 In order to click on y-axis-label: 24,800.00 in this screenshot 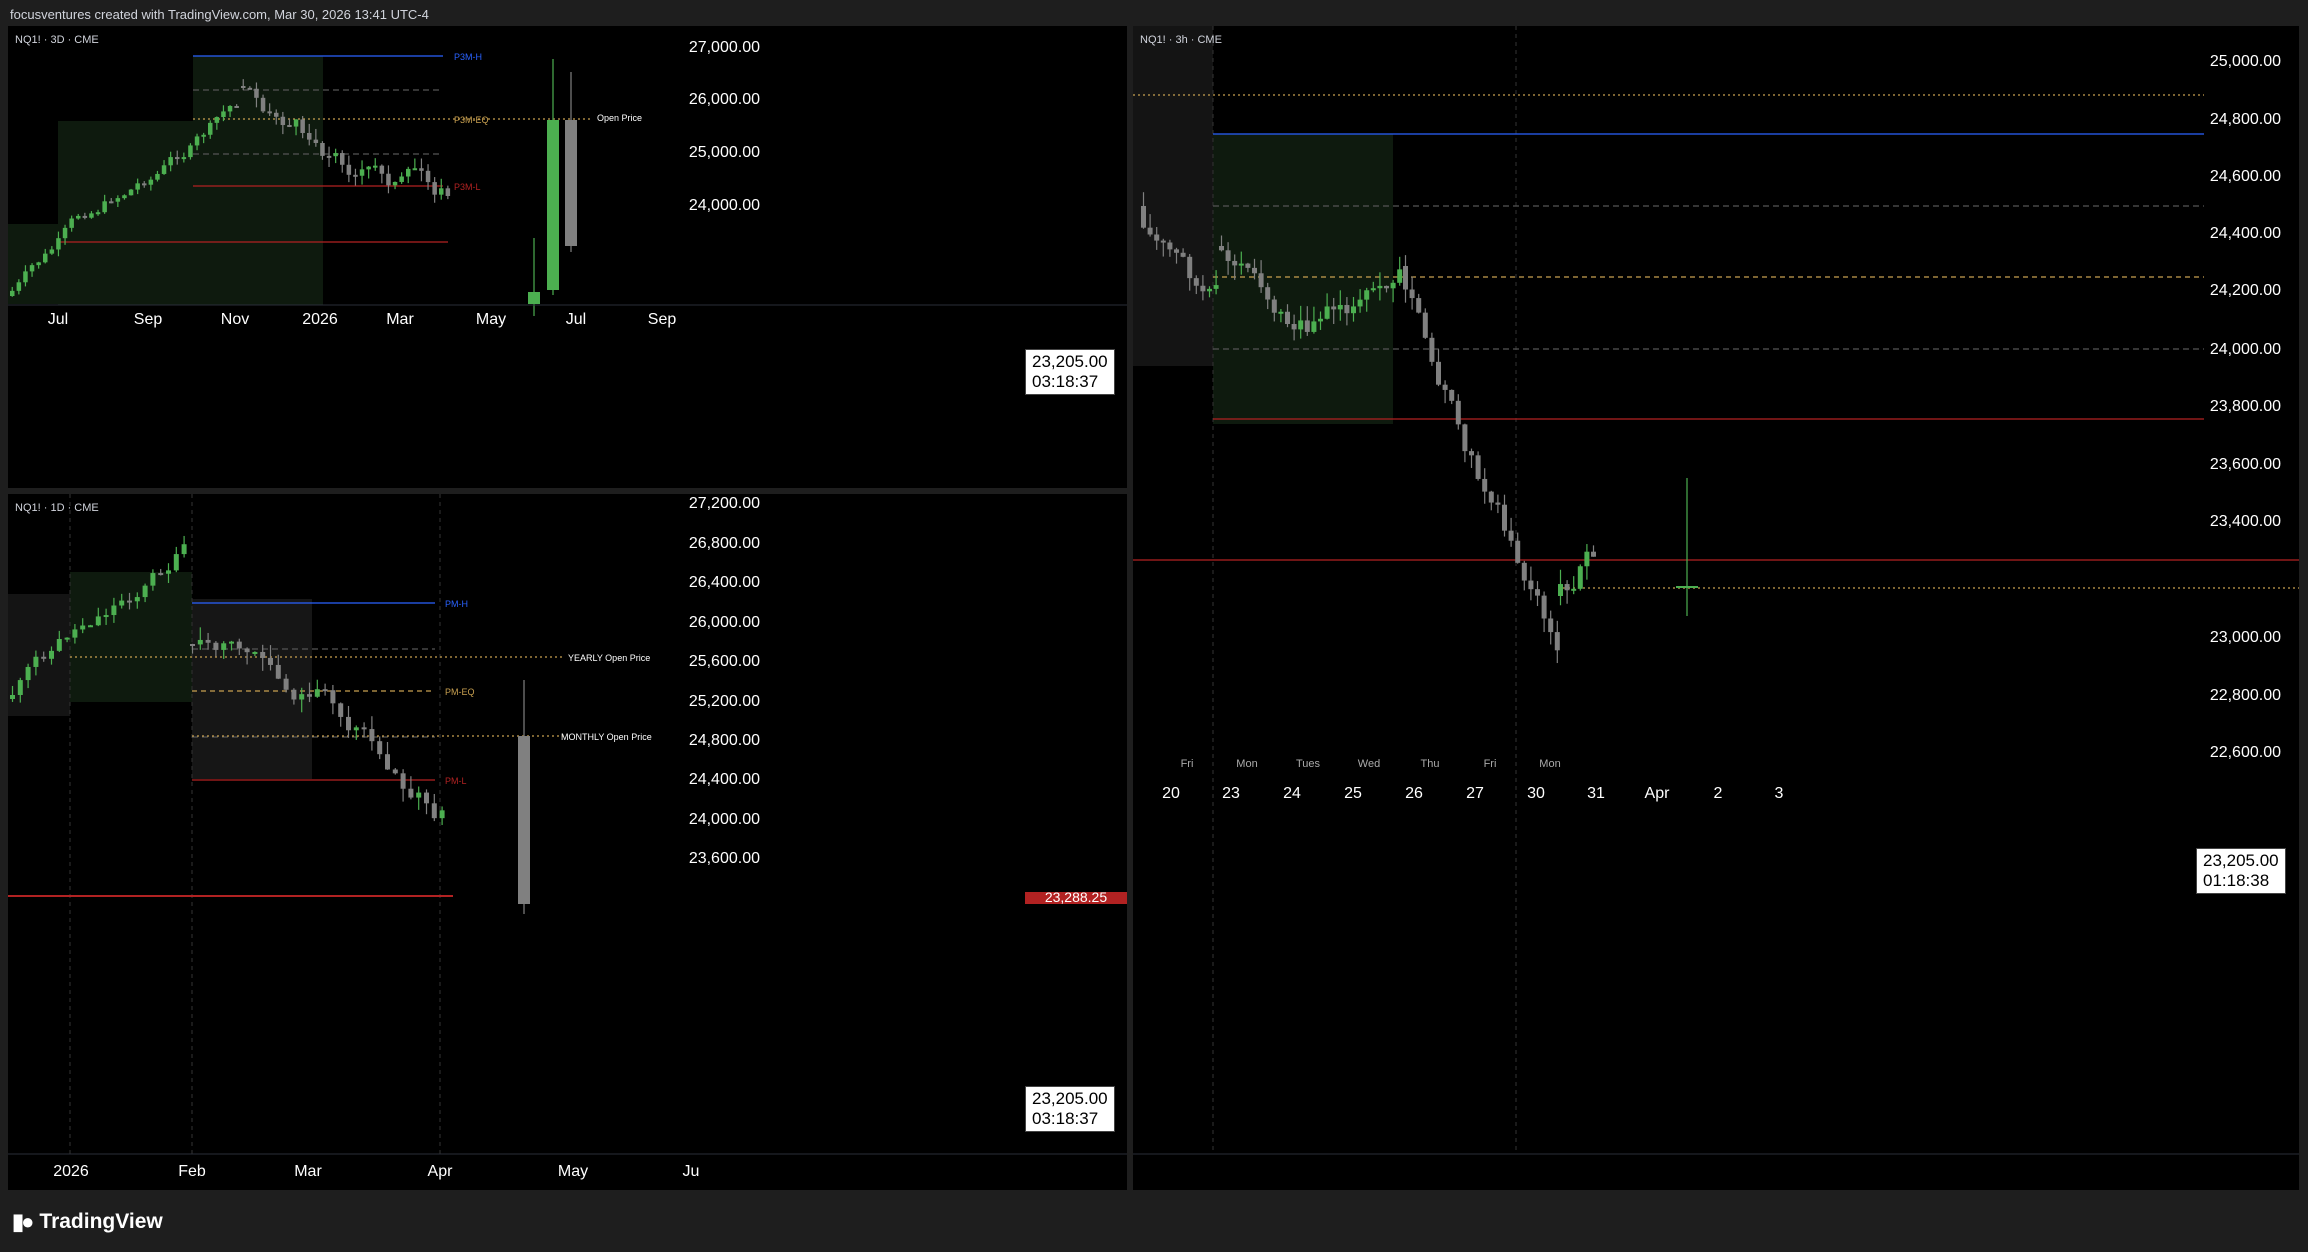, I will do `click(724, 740)`.